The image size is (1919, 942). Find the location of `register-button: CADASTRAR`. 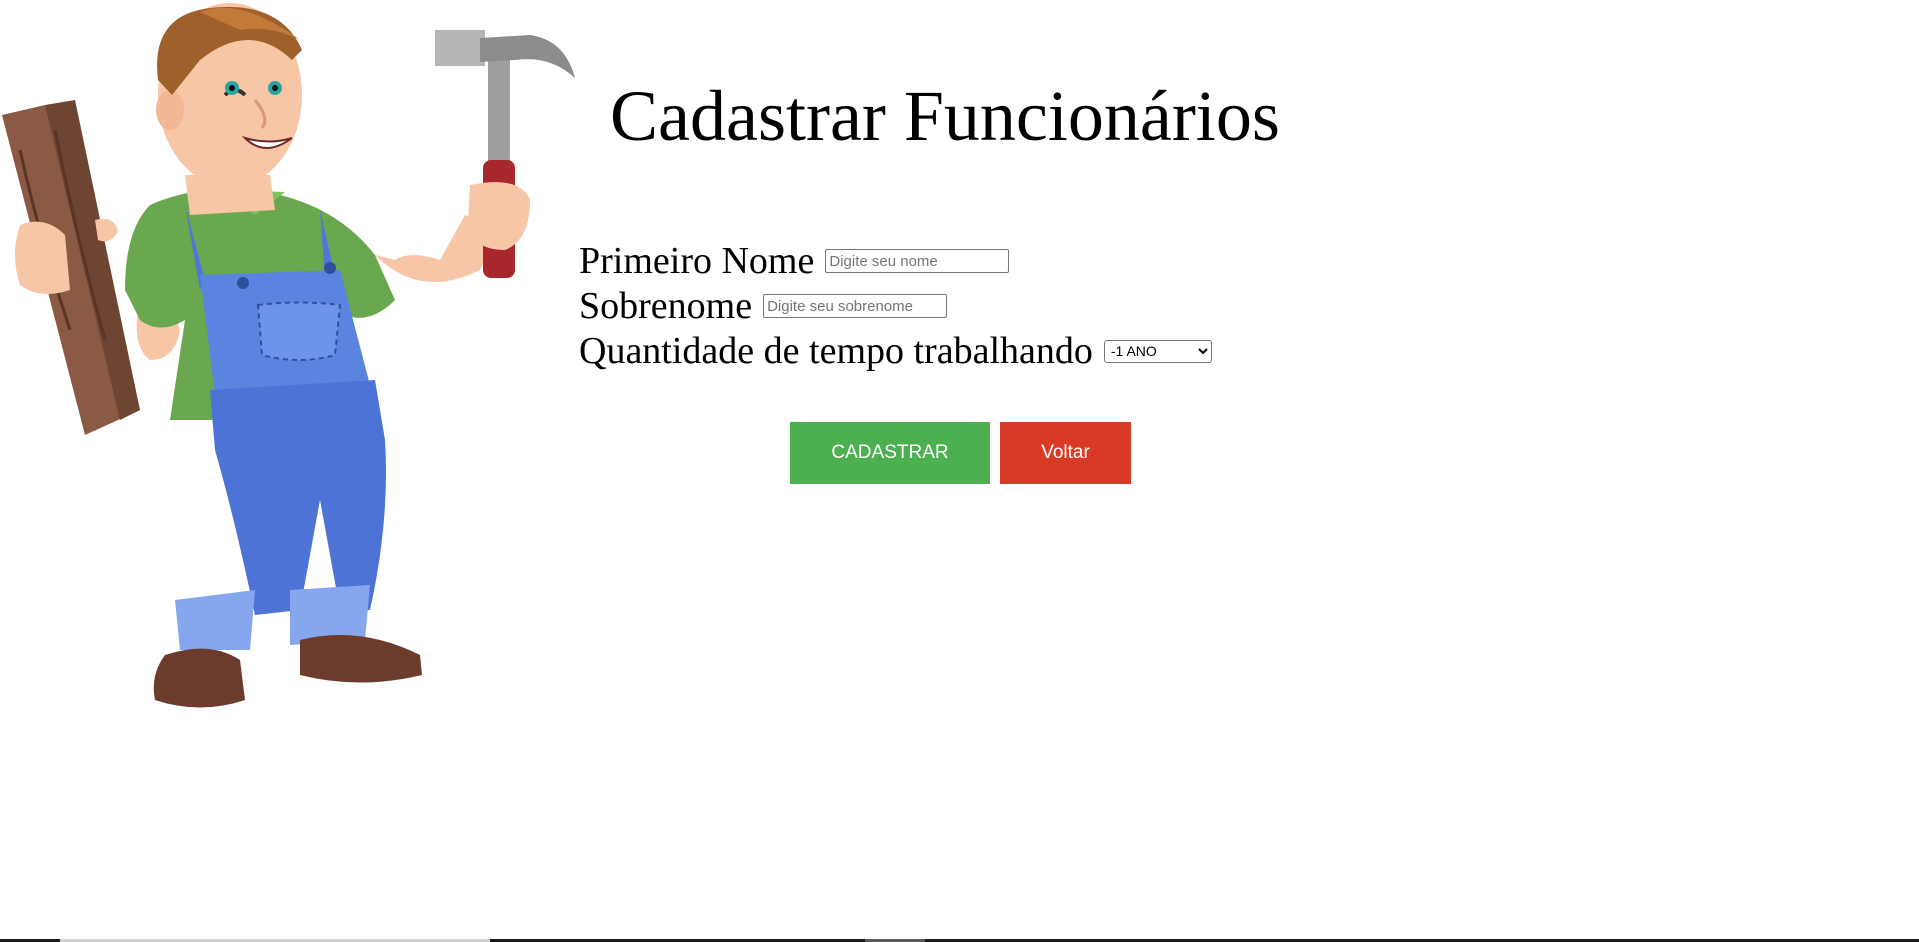

register-button: CADASTRAR is located at coordinates (890, 453).